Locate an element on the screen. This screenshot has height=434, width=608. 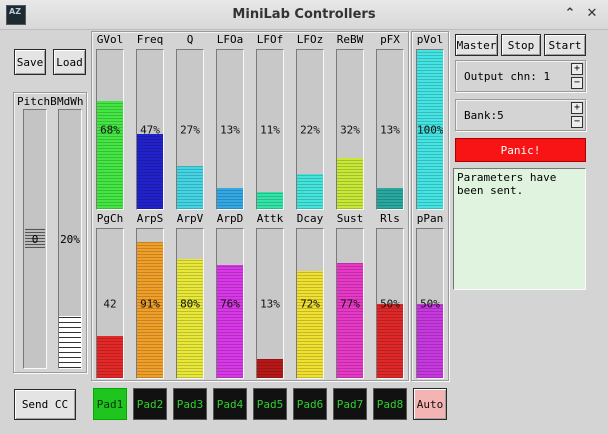
modwheel-label: MdWh is located at coordinates (70, 101).